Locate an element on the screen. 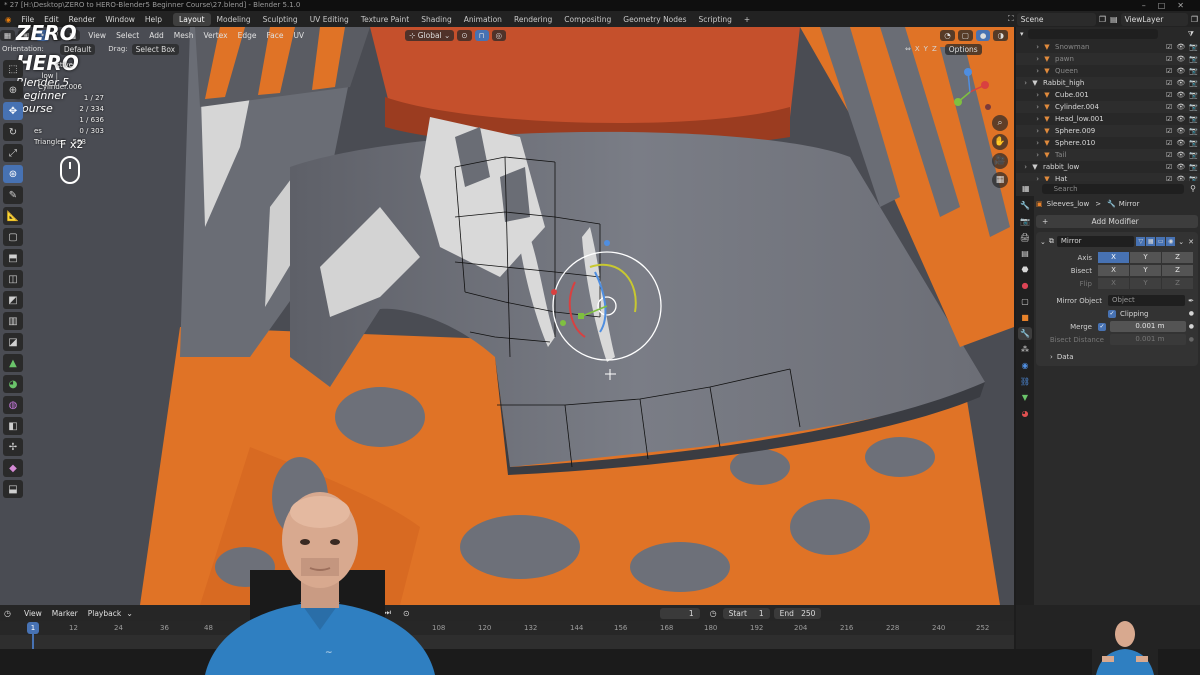  scene-name: Scene is located at coordinates (1056, 19).